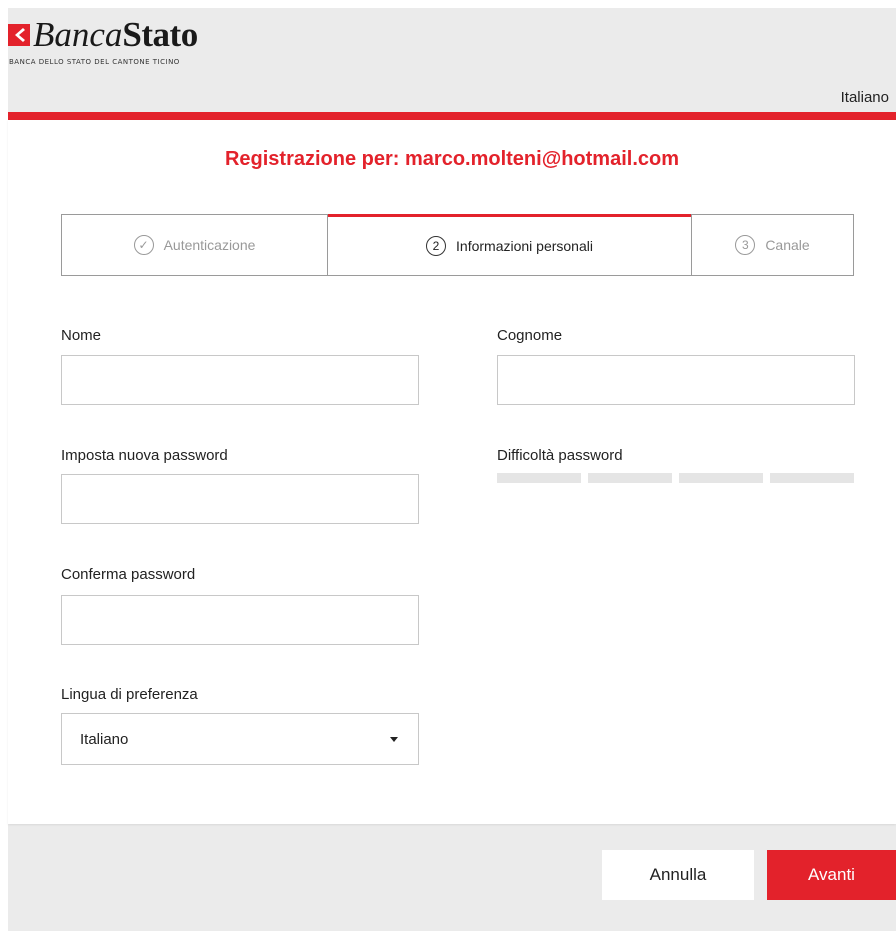 The height and width of the screenshot is (931, 896). I want to click on step-label: Canale, so click(787, 245).